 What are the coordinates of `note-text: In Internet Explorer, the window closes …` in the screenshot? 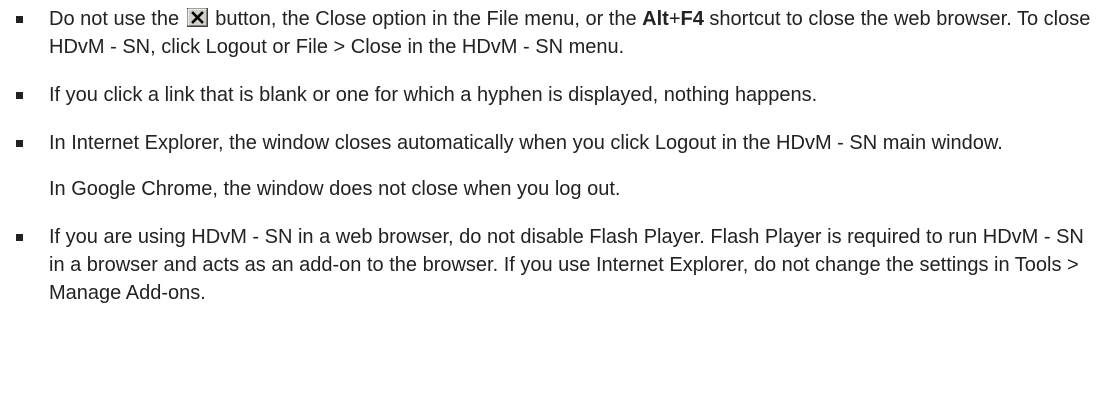 It's located at (526, 143).